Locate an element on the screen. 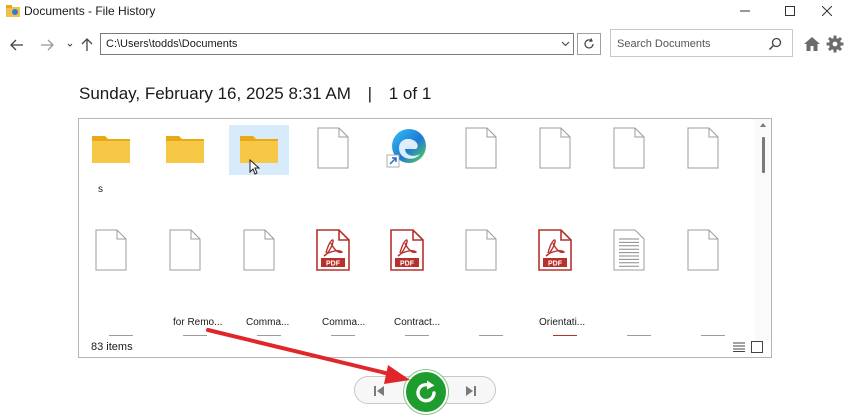 The height and width of the screenshot is (418, 850). arrow-left-icon is located at coordinates (16, 45).